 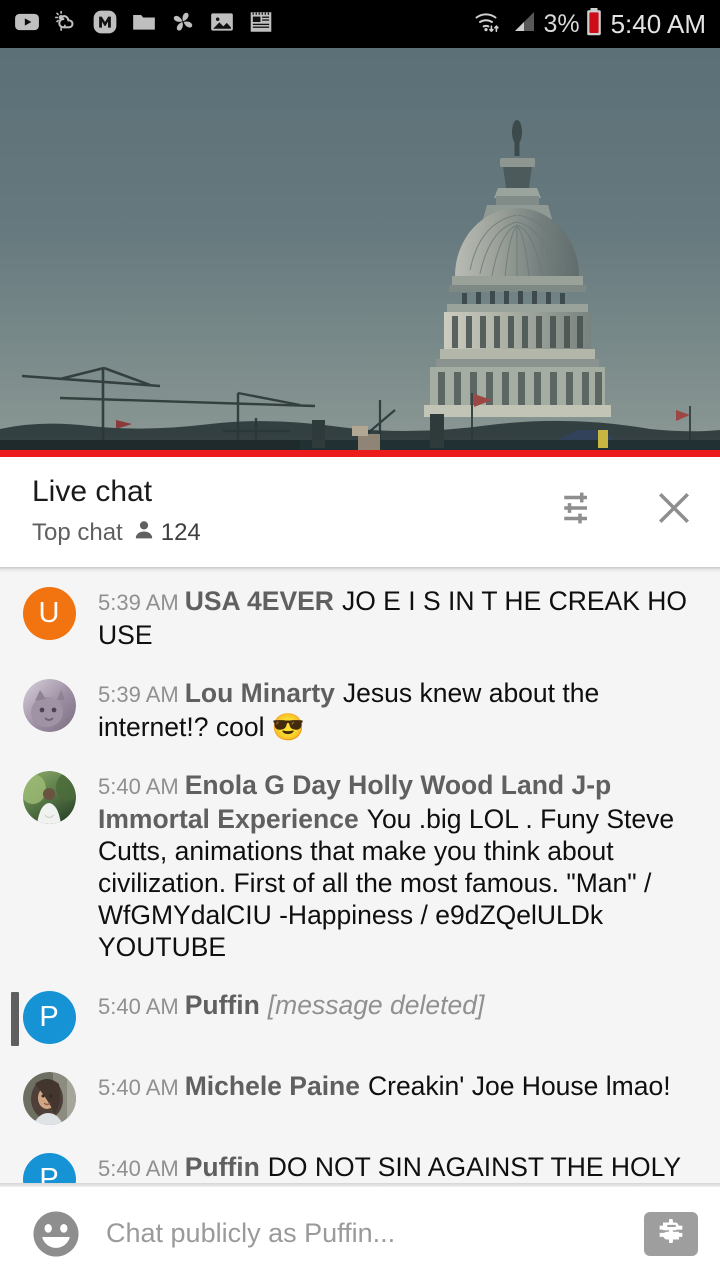 I want to click on status-bar-clock: 5:40 AM, so click(x=658, y=23).